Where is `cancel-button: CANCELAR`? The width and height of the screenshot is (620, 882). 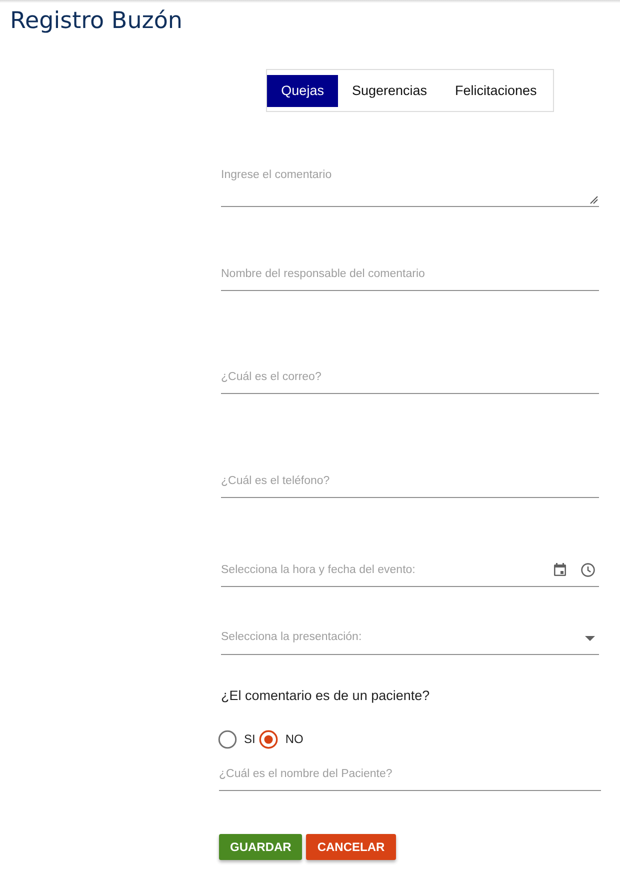 cancel-button: CANCELAR is located at coordinates (351, 847).